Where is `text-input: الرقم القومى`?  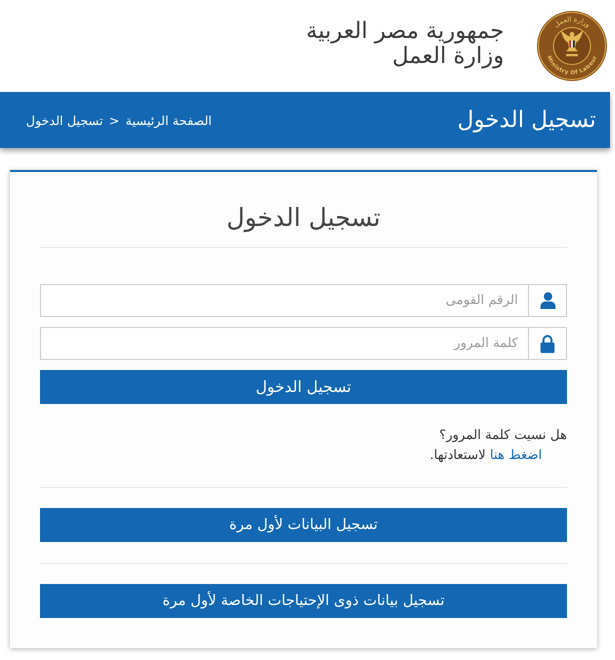 text-input: الرقم القومى is located at coordinates (284, 300).